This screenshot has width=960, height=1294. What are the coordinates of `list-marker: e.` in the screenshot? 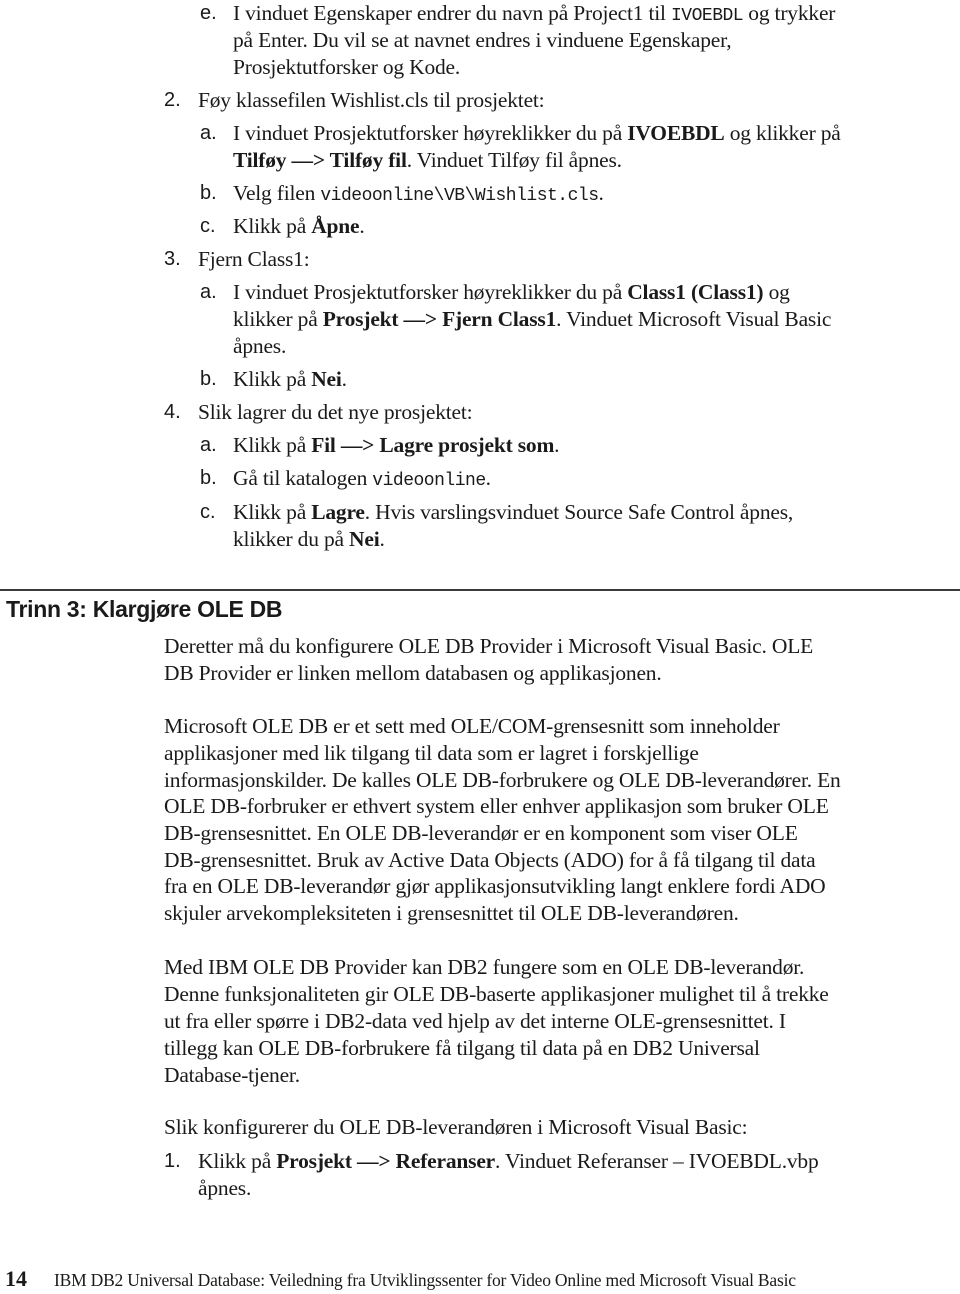 It's located at (208, 13).